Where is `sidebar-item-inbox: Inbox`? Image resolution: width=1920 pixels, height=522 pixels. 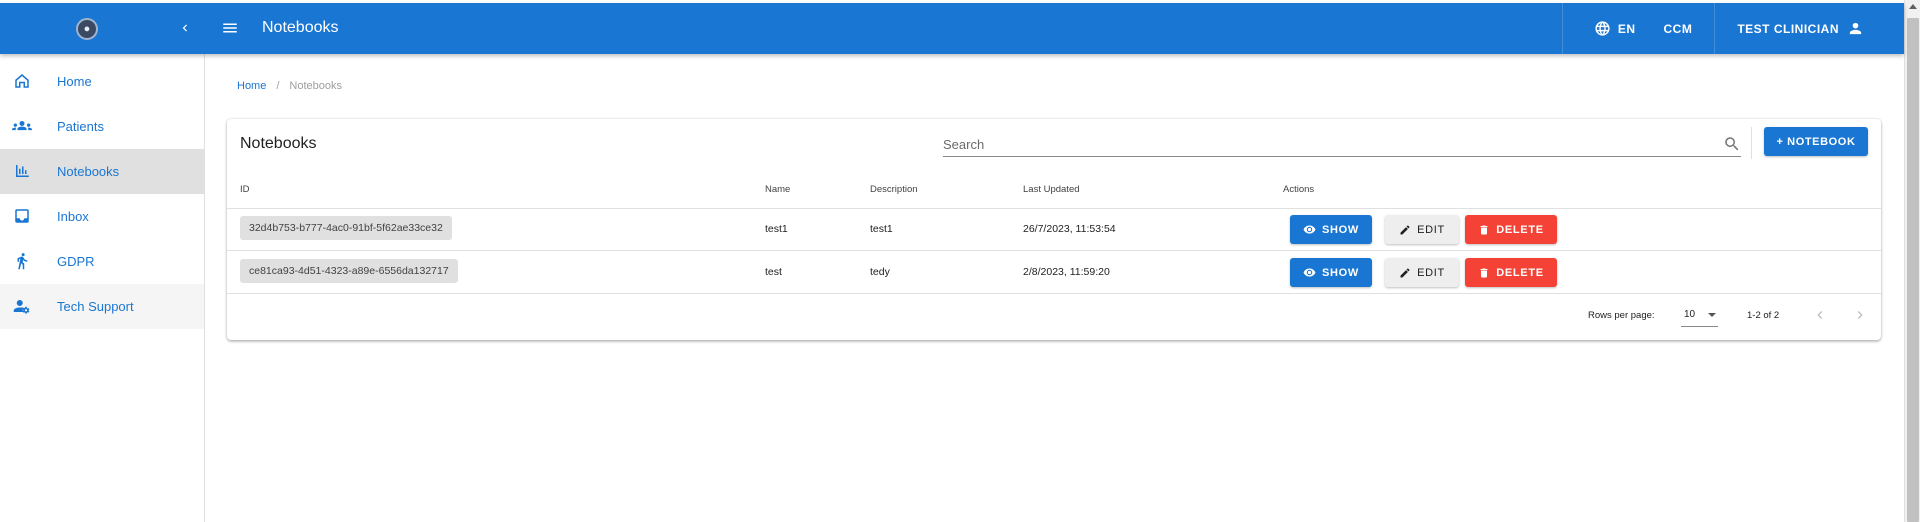
sidebar-item-inbox: Inbox is located at coordinates (102, 216).